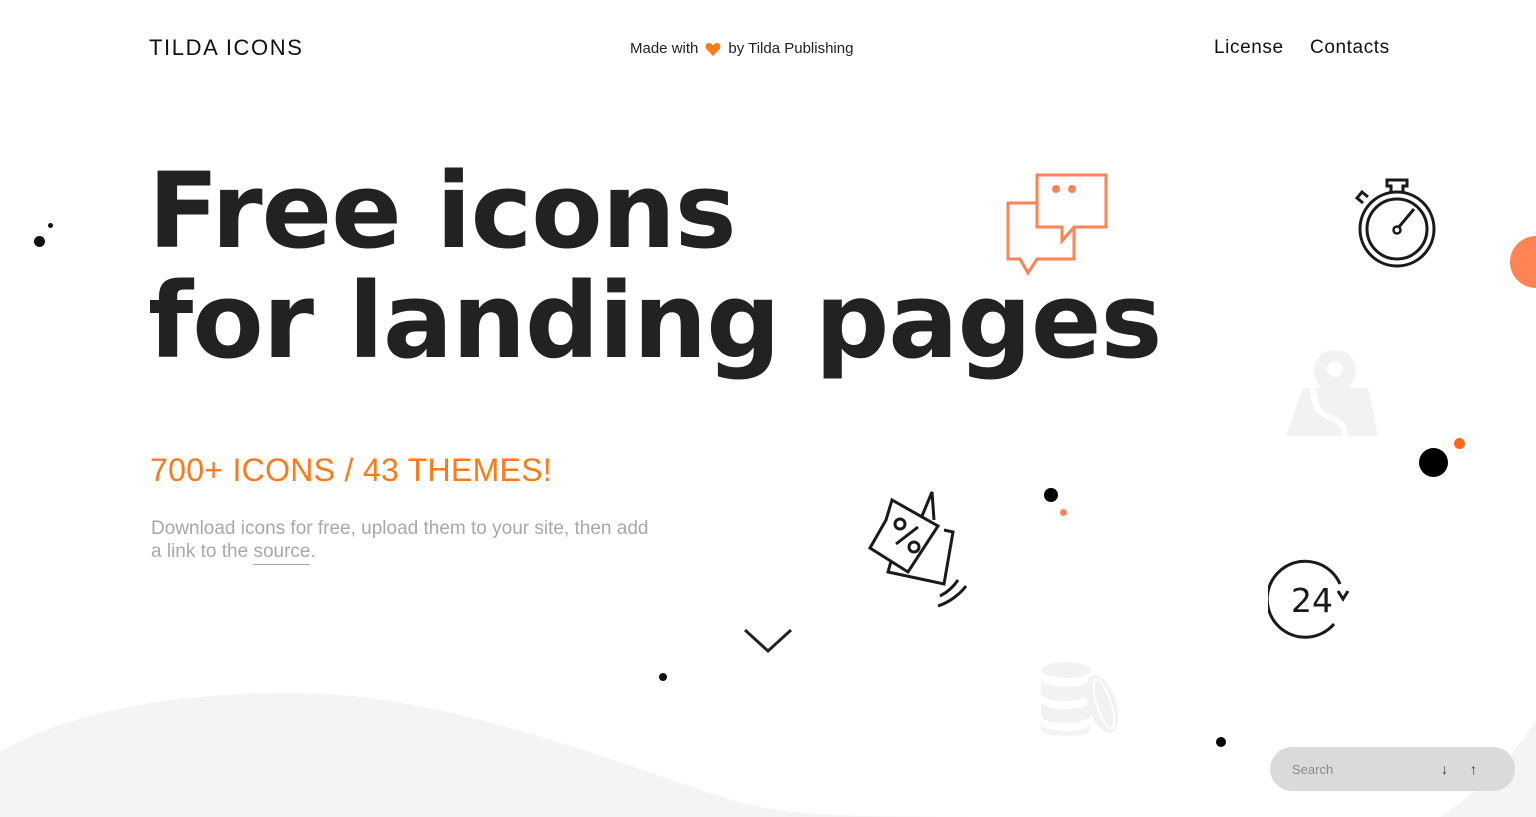  What do you see at coordinates (1350, 48) in the screenshot?
I see `nav-contacts: Contacts` at bounding box center [1350, 48].